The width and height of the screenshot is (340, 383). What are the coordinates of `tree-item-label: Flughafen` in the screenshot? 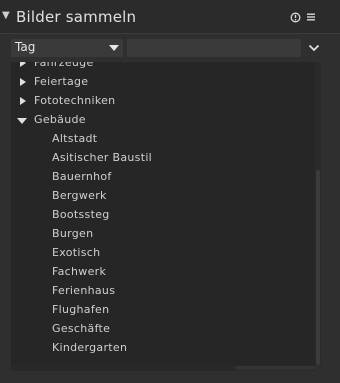 It's located at (81, 309).